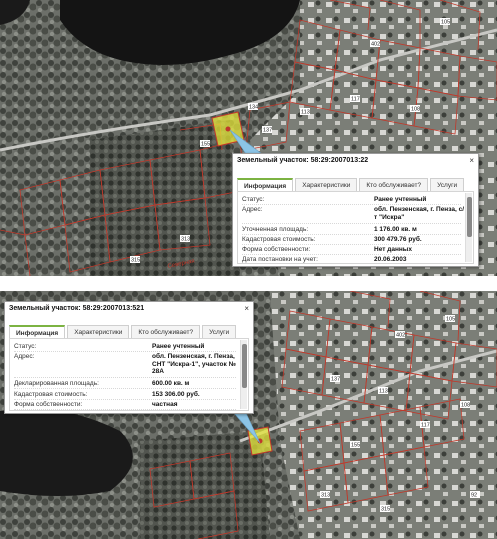  I want to click on row-label: Дата постановки на учет:, so click(280, 259).